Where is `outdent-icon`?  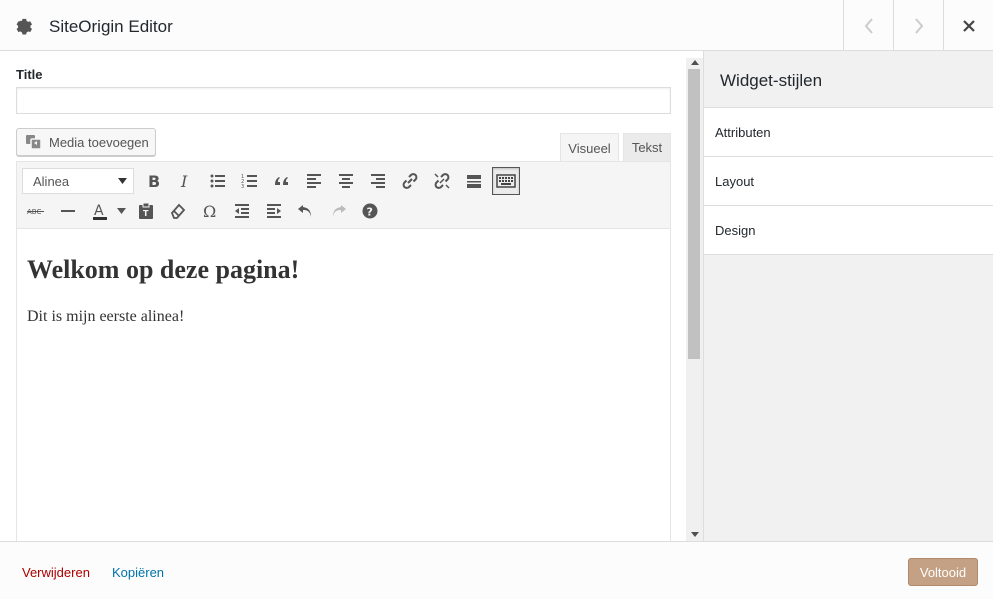
outdent-icon is located at coordinates (242, 211).